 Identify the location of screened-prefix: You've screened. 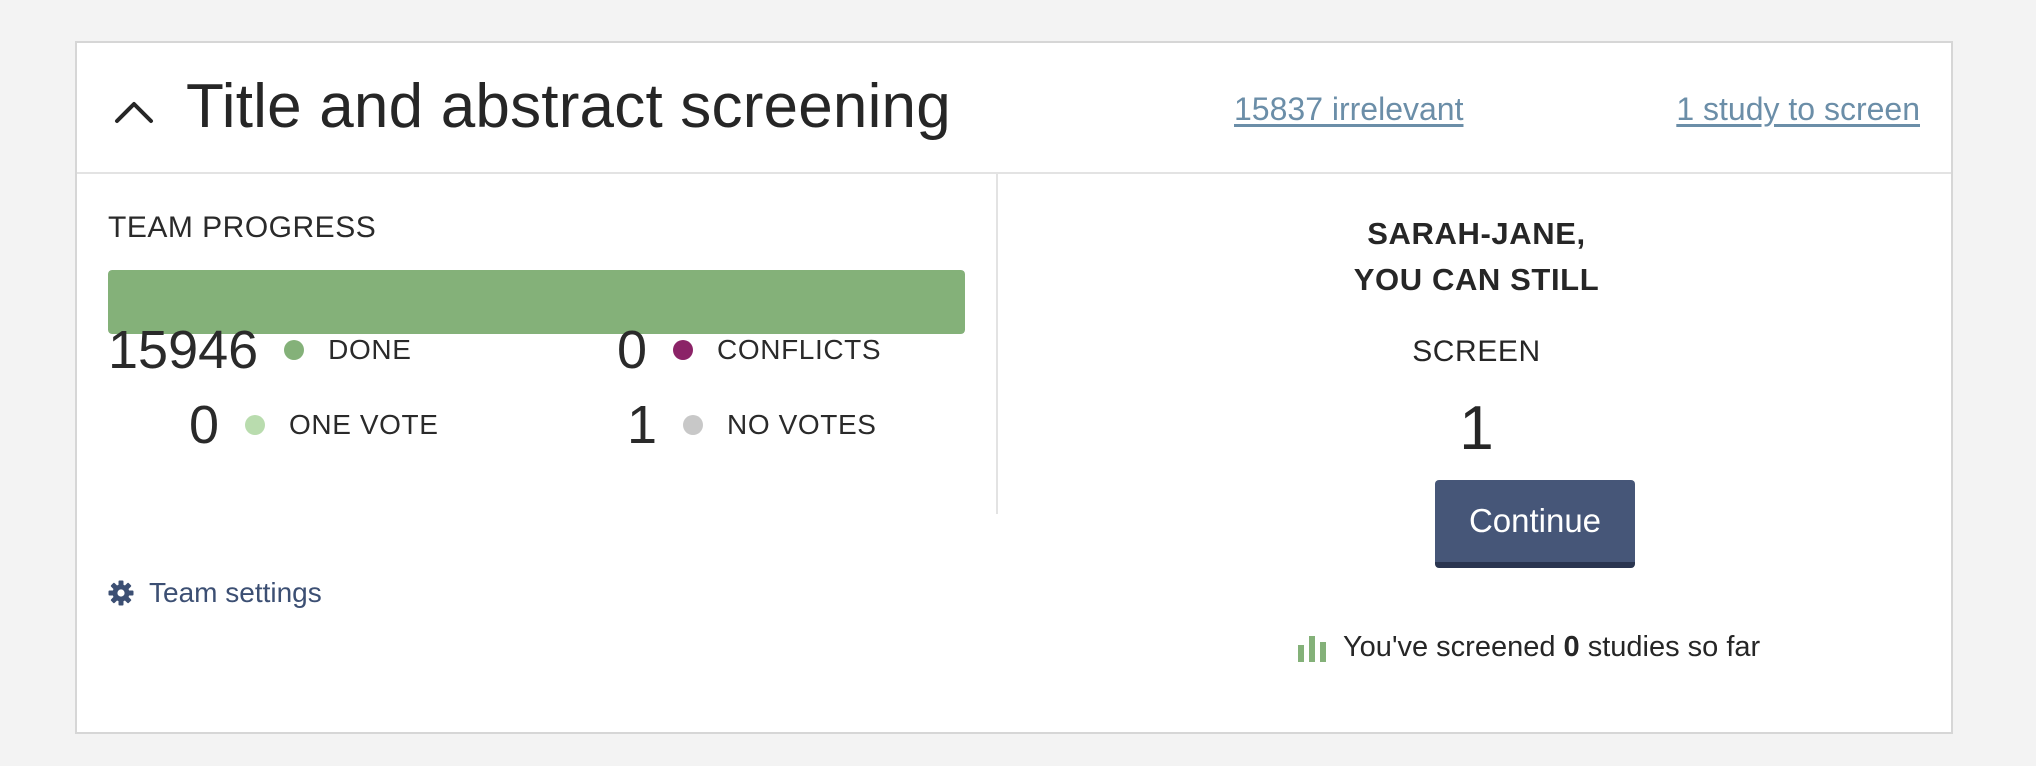
(1453, 647).